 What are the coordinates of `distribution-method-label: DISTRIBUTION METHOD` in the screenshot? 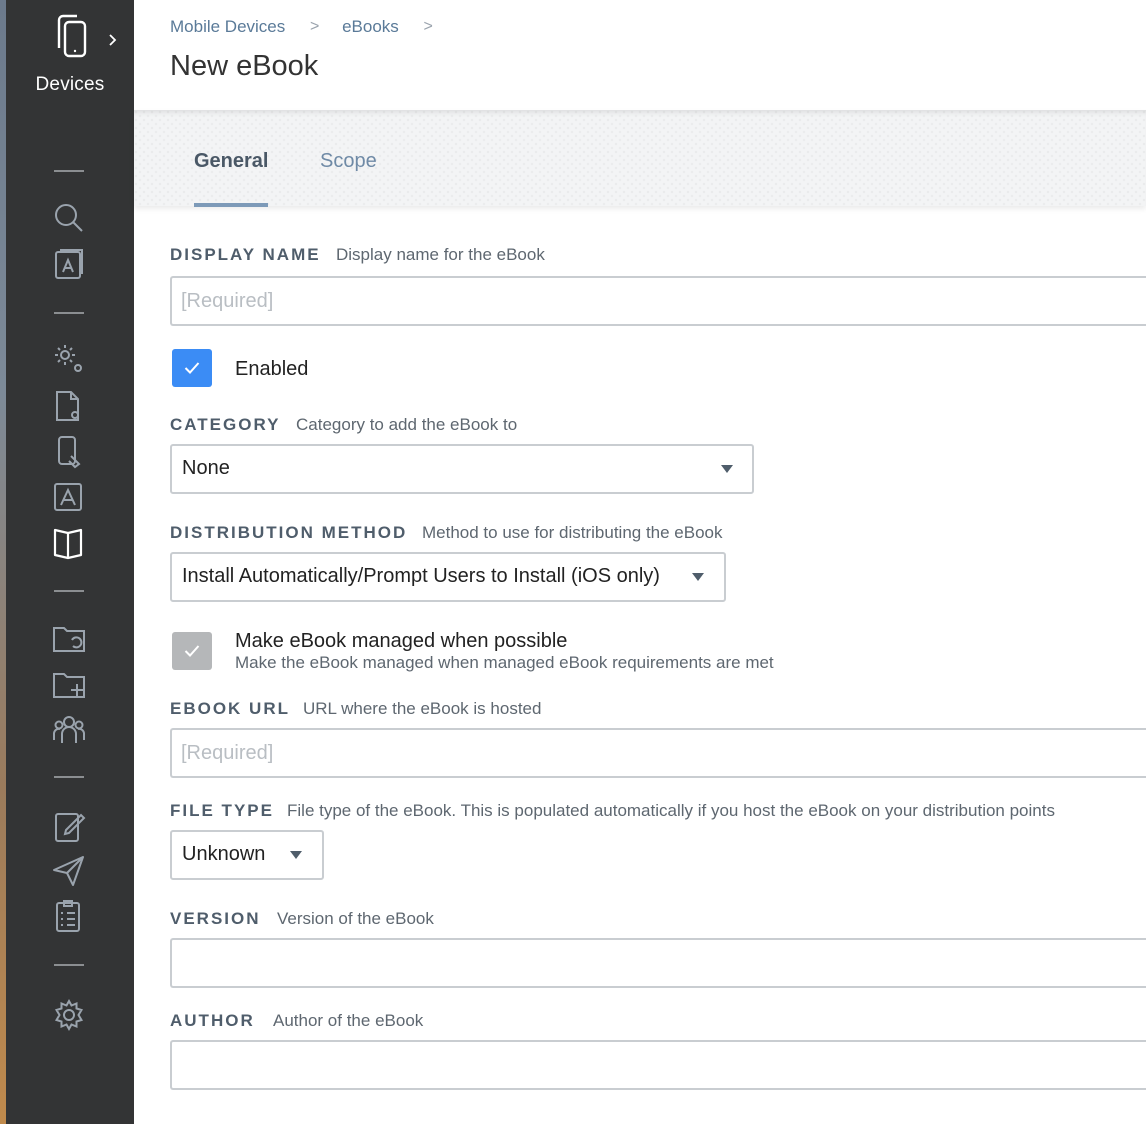 It's located at (289, 532).